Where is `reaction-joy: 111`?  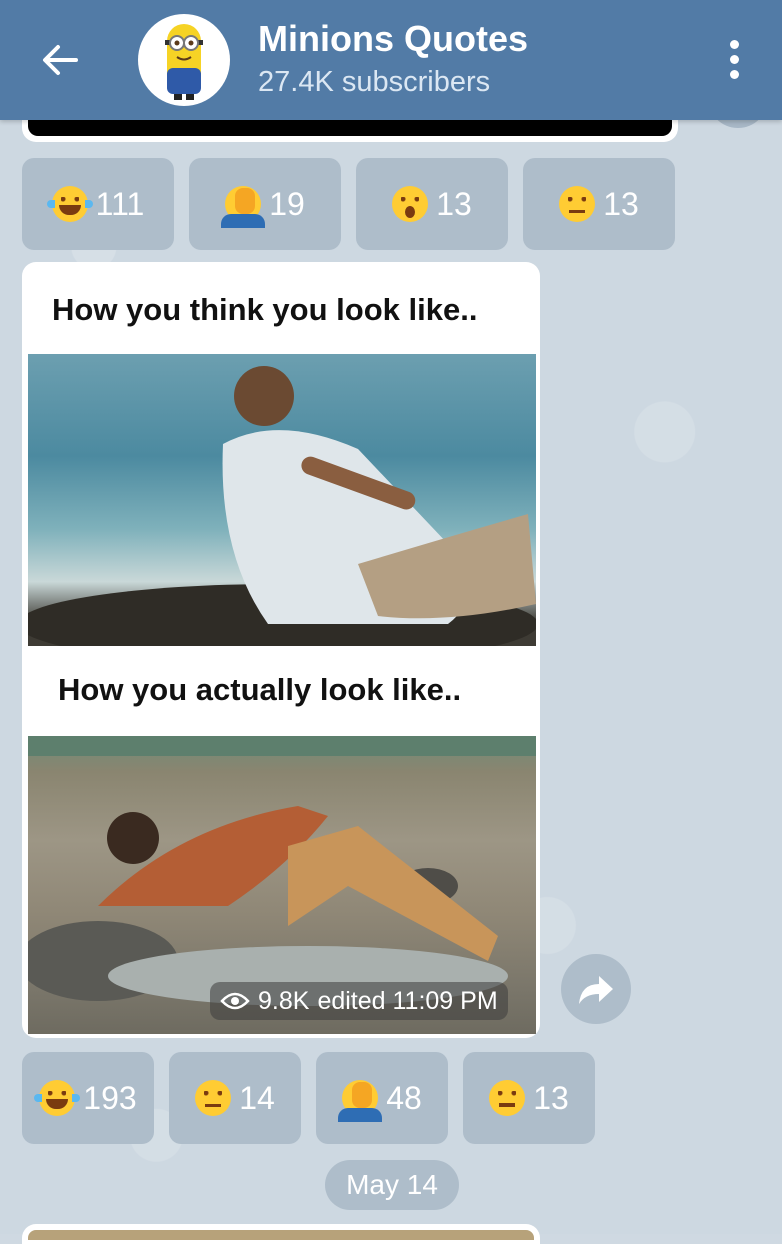 reaction-joy: 111 is located at coordinates (98, 204).